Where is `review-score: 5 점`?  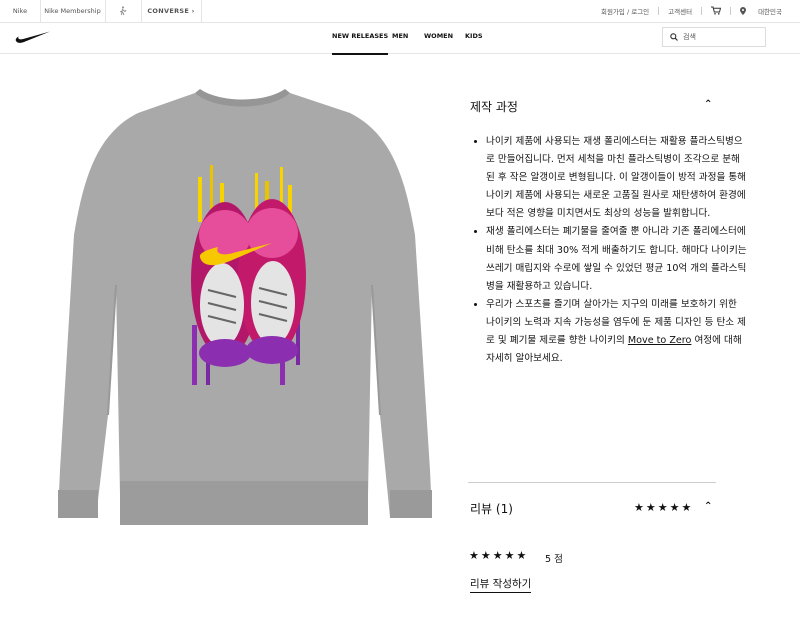 review-score: 5 점 is located at coordinates (554, 559).